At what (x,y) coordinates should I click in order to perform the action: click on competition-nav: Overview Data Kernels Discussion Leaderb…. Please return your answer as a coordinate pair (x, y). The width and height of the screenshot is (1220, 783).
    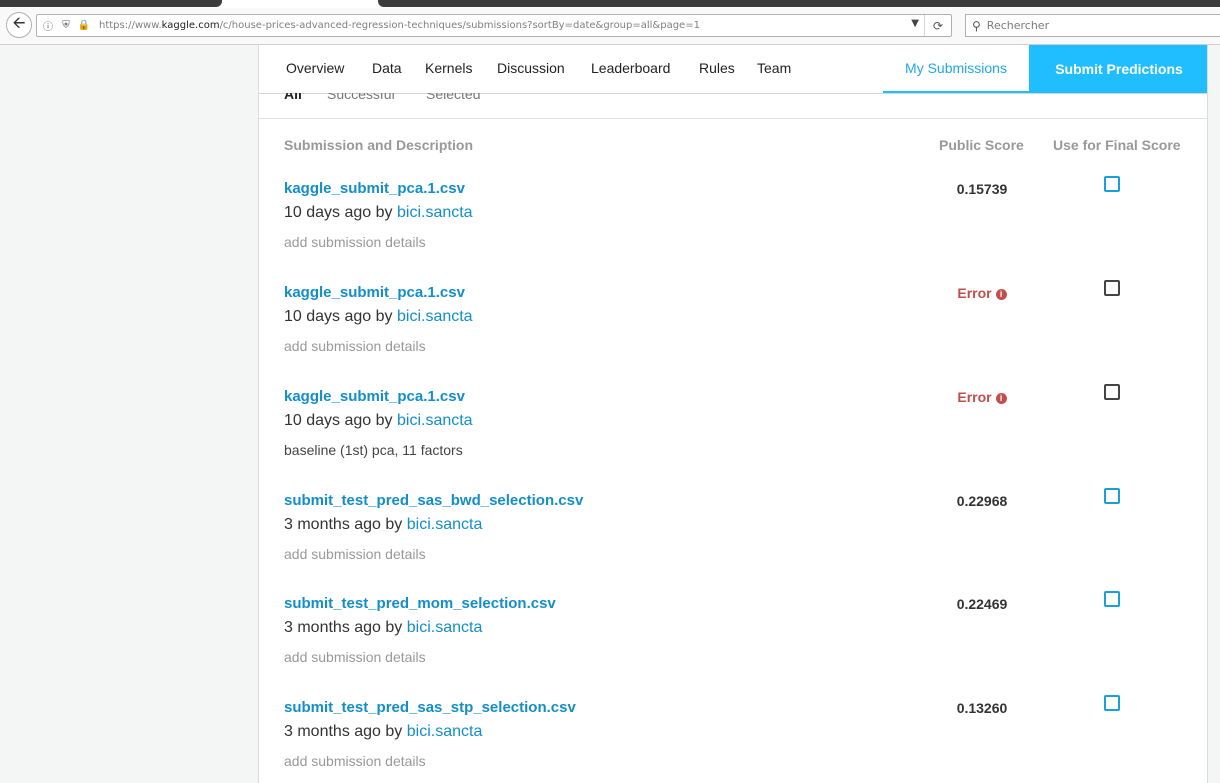
    Looking at the image, I should click on (733, 69).